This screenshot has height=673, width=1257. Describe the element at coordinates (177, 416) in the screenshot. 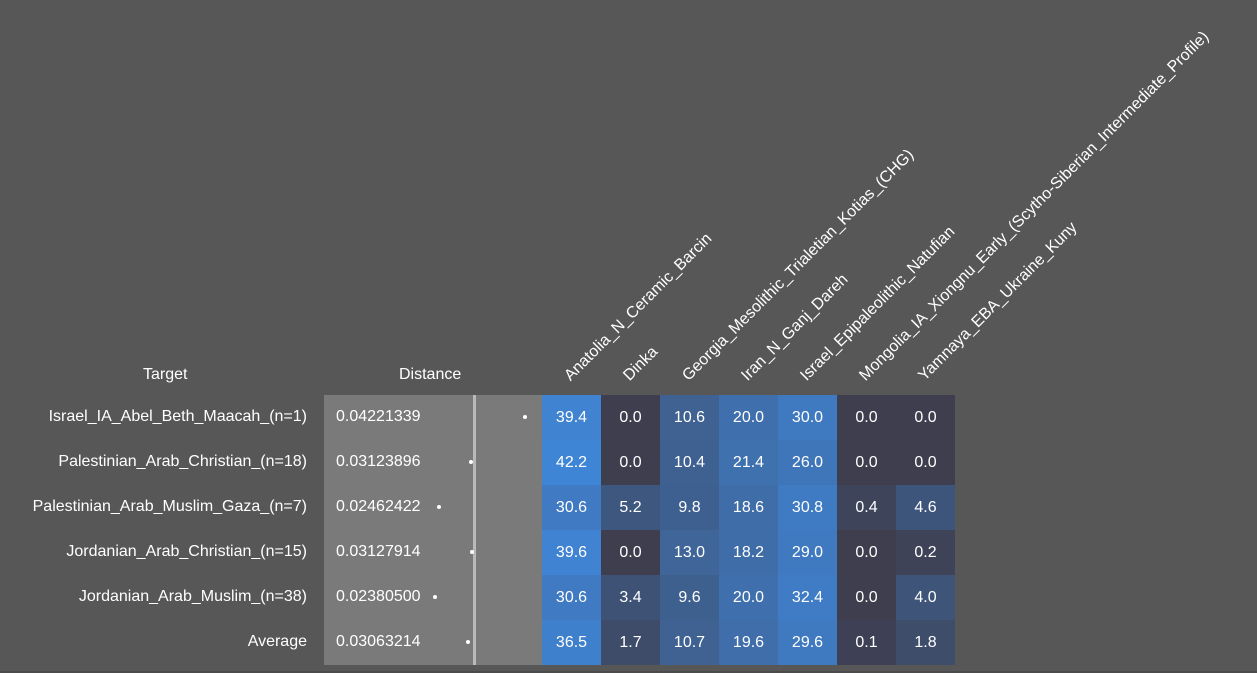

I see `row-name: Israel_IA_Abel_Beth_Maacah_(n=1)` at that location.